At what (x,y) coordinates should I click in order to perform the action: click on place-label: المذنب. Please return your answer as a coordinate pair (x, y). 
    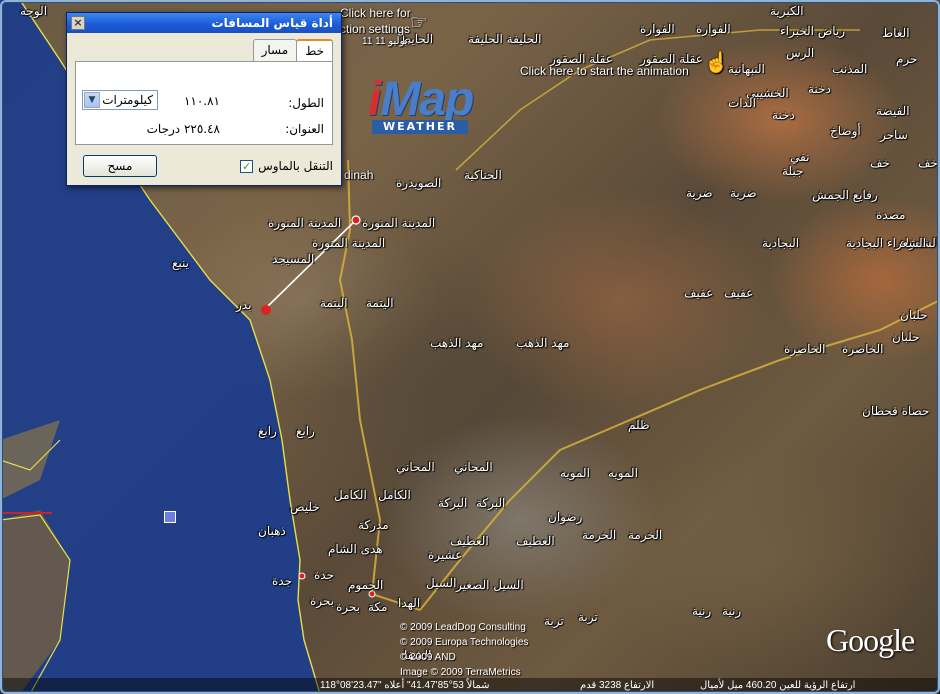
    Looking at the image, I should click on (849, 69).